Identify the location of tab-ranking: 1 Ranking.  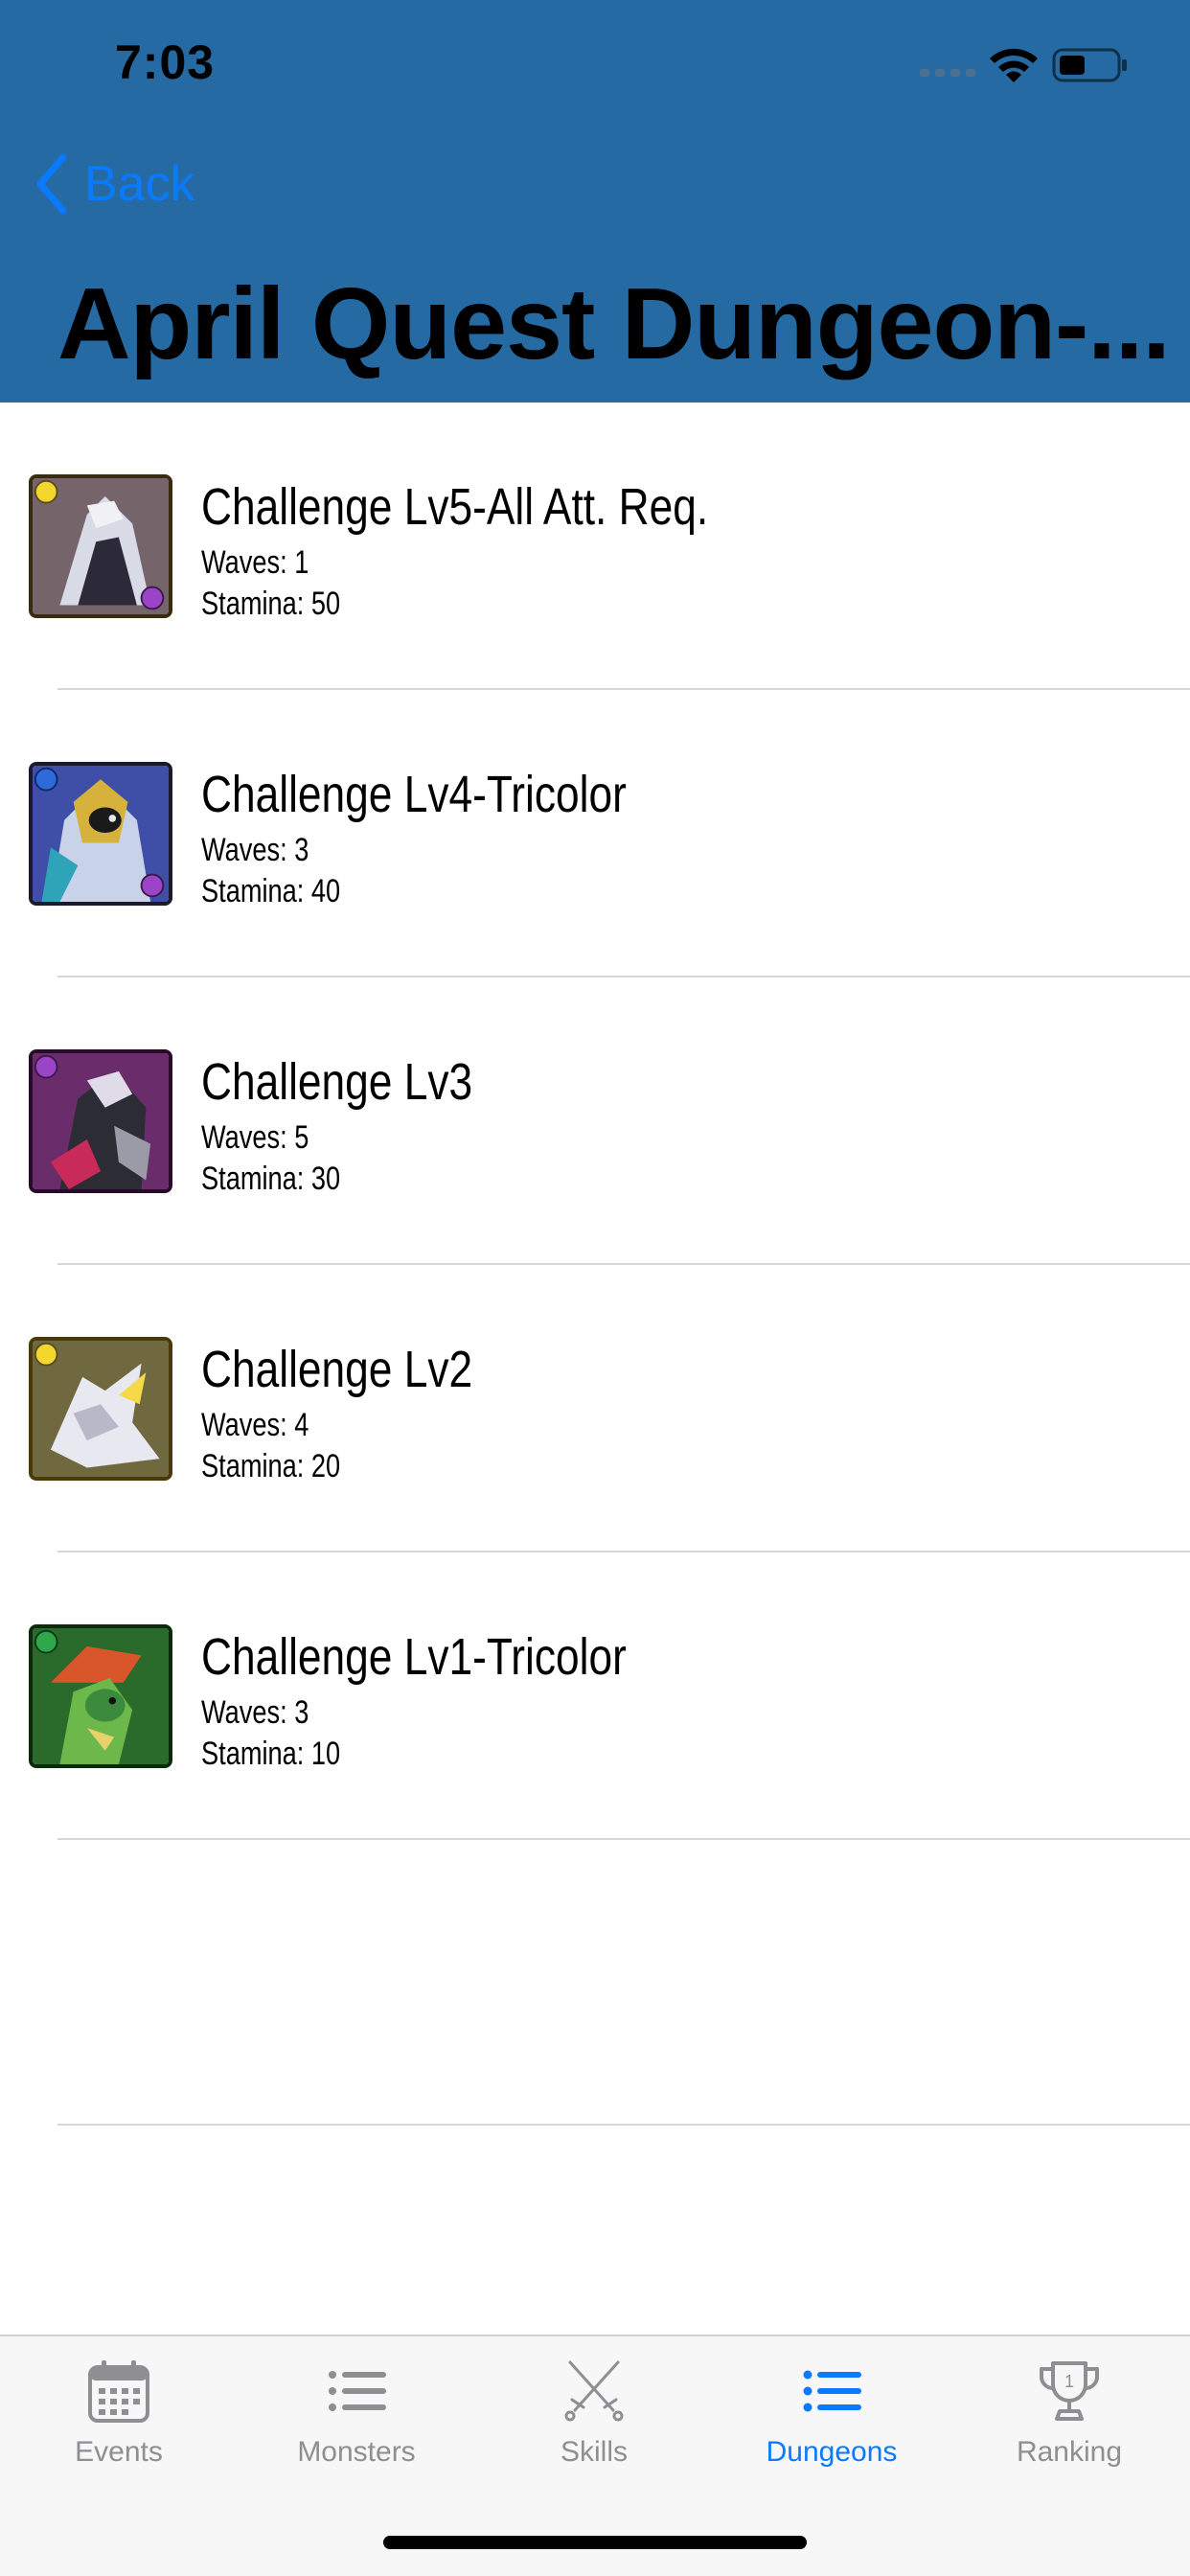
(1069, 2413).